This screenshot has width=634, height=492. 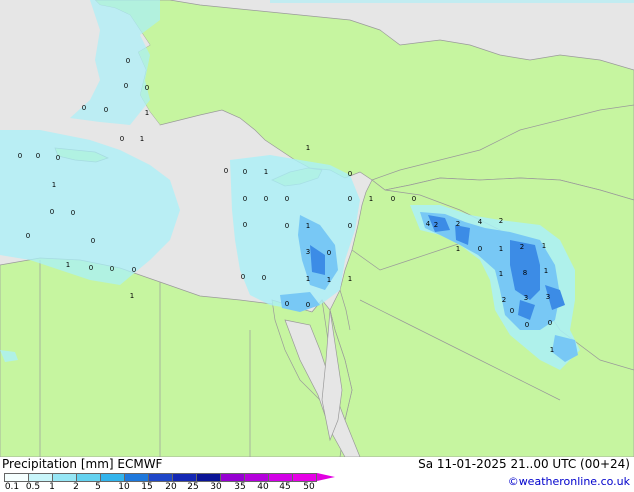 What do you see at coordinates (309, 487) in the screenshot?
I see `scale-tick-label: 50` at bounding box center [309, 487].